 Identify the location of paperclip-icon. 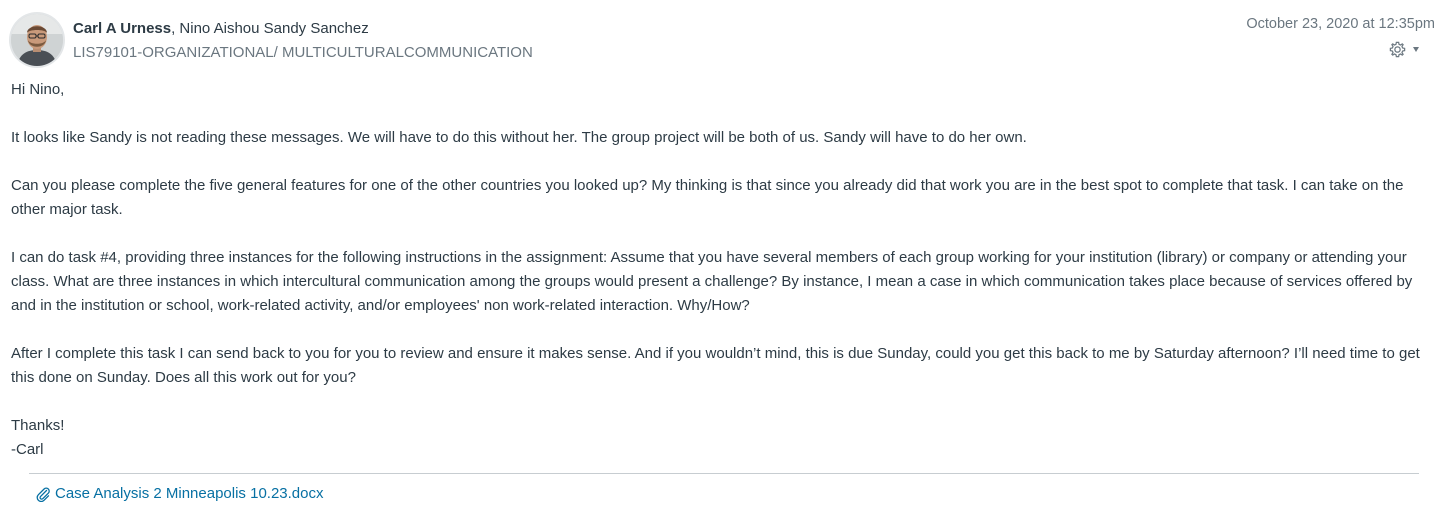
(43, 494).